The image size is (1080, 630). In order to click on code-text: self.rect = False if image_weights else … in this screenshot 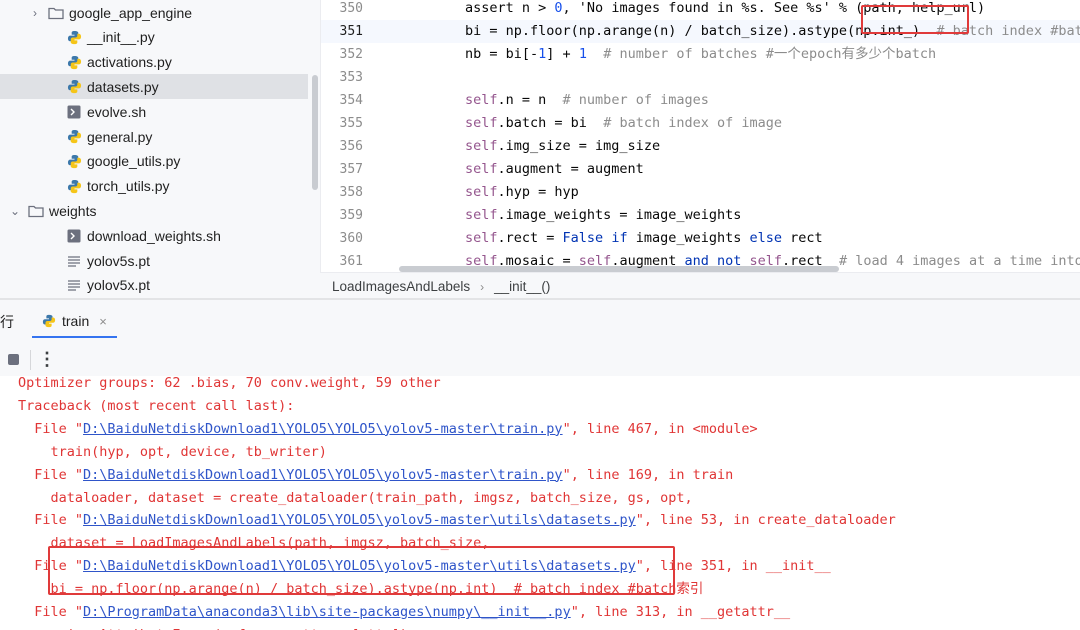, I will do `click(644, 238)`.